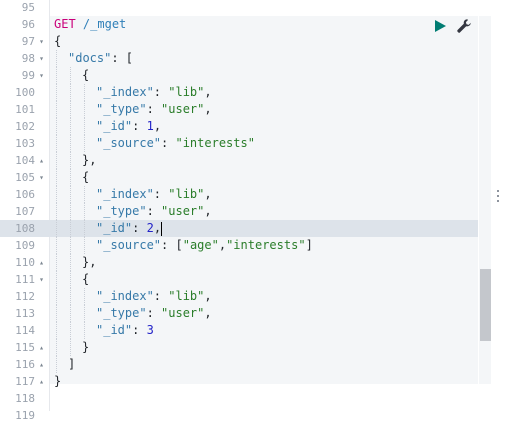 This screenshot has height=424, width=525. What do you see at coordinates (239, 296) in the screenshot?
I see `code-line: 112 "_index": "lib",` at bounding box center [239, 296].